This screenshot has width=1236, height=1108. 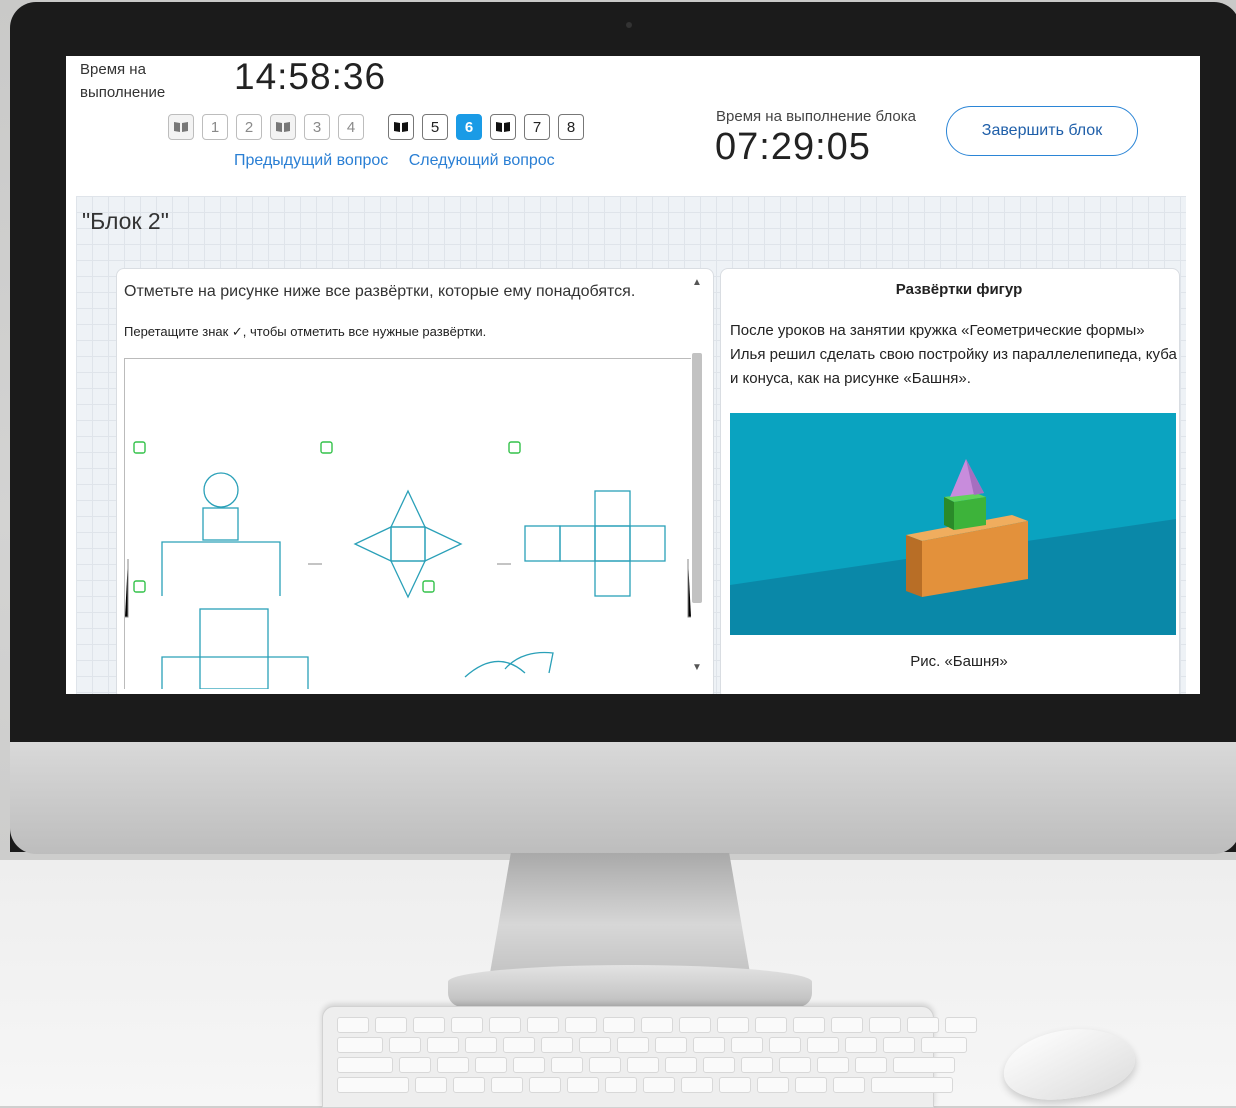 What do you see at coordinates (630, 986) in the screenshot?
I see `monitor-foot` at bounding box center [630, 986].